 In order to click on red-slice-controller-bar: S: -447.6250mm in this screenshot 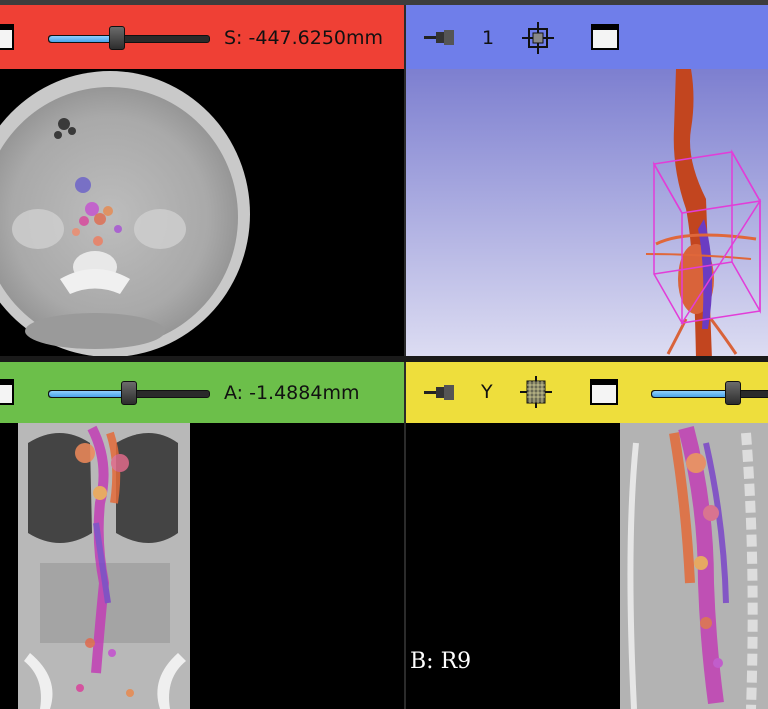, I will do `click(202, 37)`.